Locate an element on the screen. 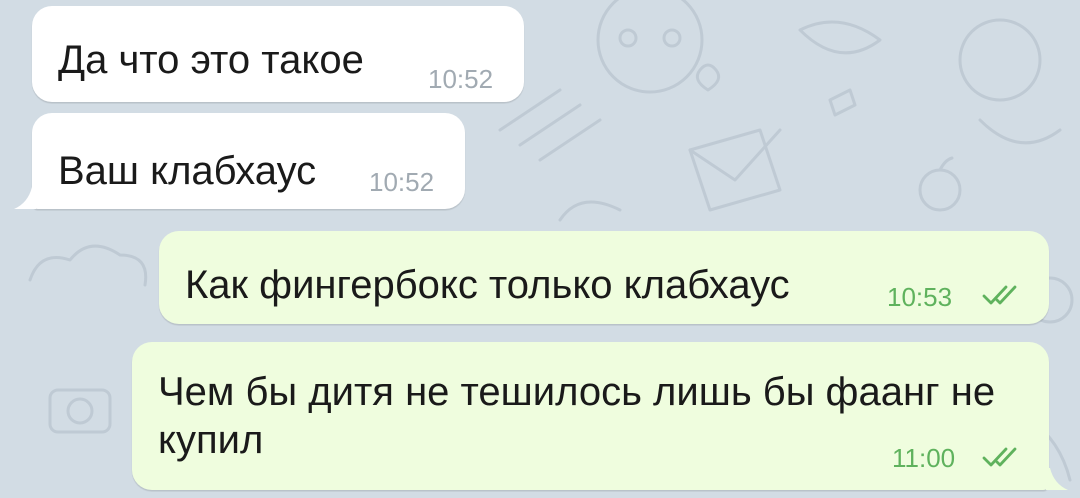  message-time: 10:53 is located at coordinates (920, 297).